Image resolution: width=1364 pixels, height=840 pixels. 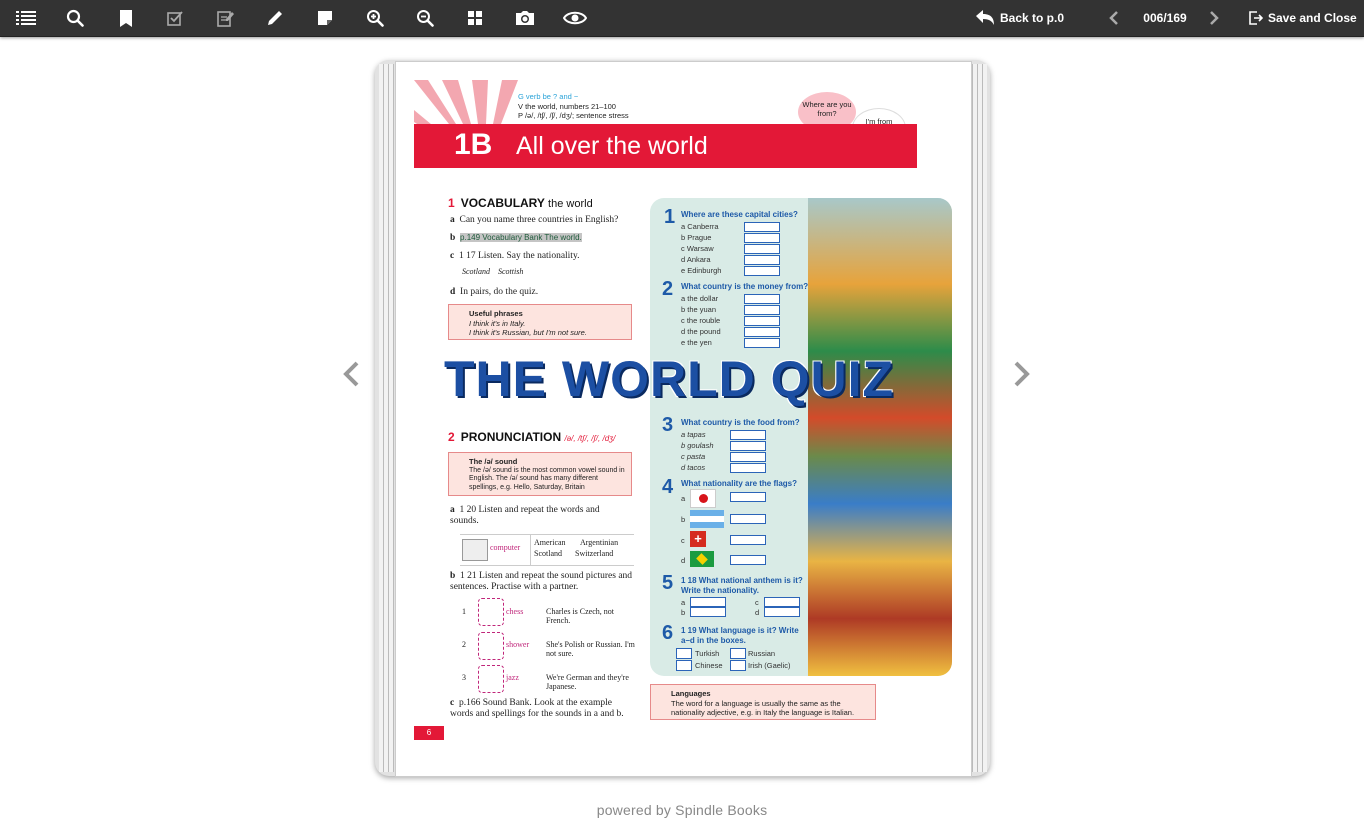 What do you see at coordinates (1021, 374) in the screenshot?
I see `next-page-arrow` at bounding box center [1021, 374].